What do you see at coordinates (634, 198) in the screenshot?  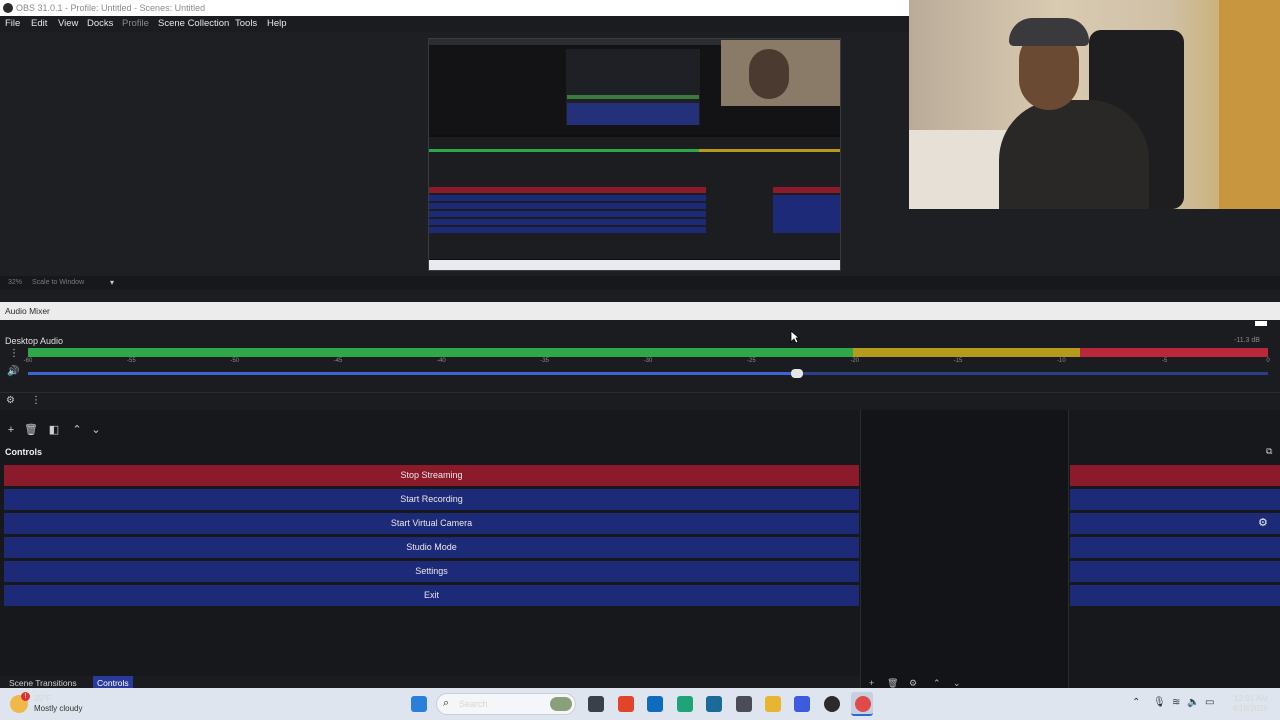 I see `preview-nested-obs` at bounding box center [634, 198].